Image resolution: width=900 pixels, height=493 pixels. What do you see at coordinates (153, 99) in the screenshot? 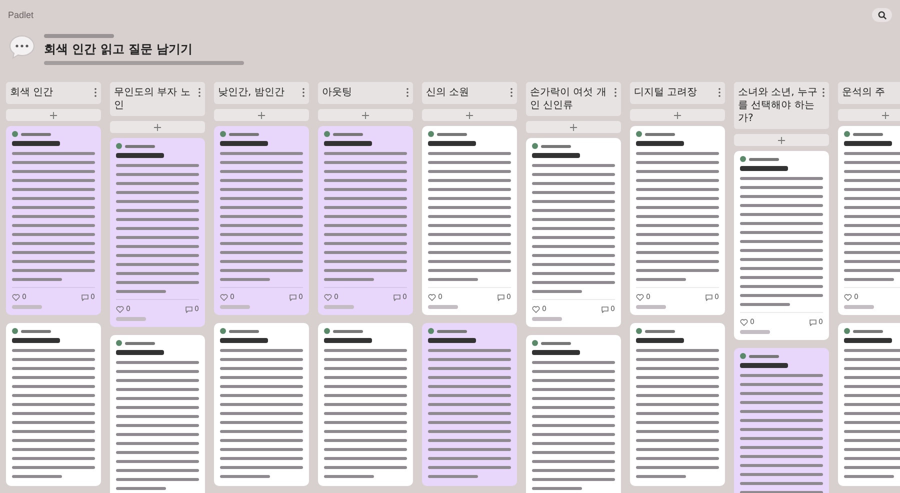
I see `column-title: 무인도의 부자 노인` at bounding box center [153, 99].